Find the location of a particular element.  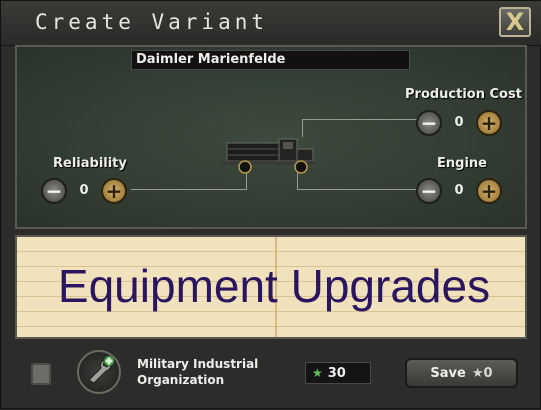

organization-icon is located at coordinates (99, 372).